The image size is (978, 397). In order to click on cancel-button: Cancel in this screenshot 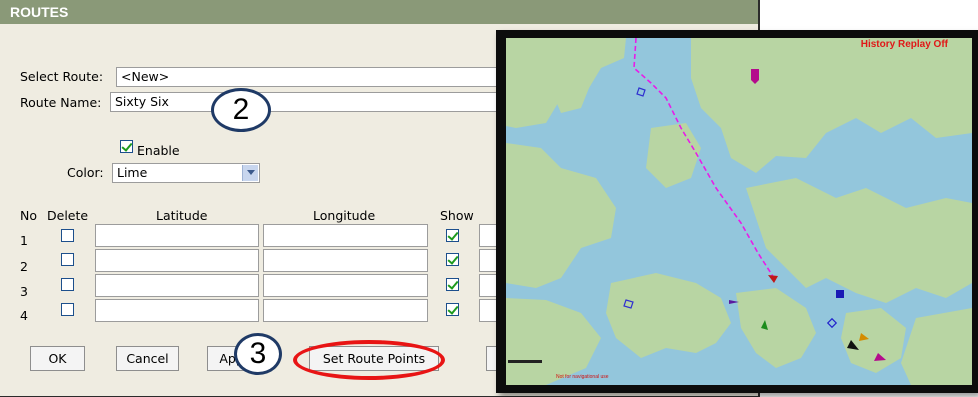, I will do `click(147, 358)`.